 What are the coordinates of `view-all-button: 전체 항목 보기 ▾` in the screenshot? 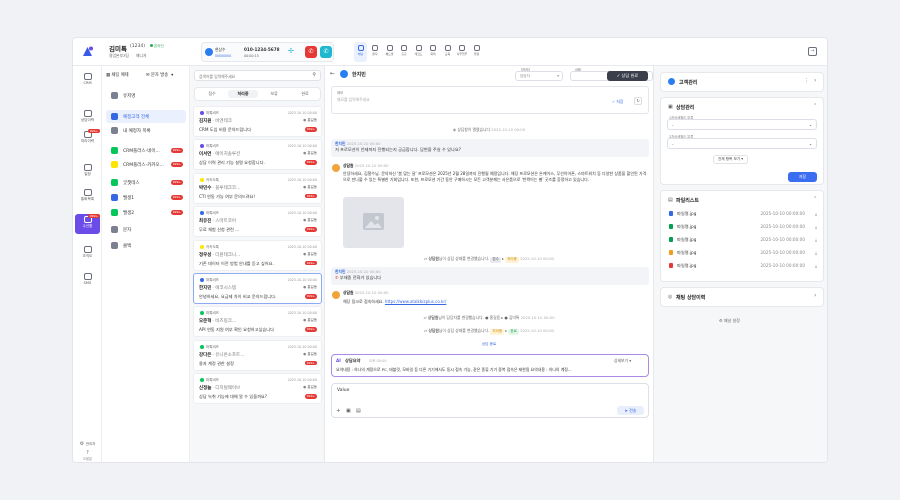 It's located at (731, 159).